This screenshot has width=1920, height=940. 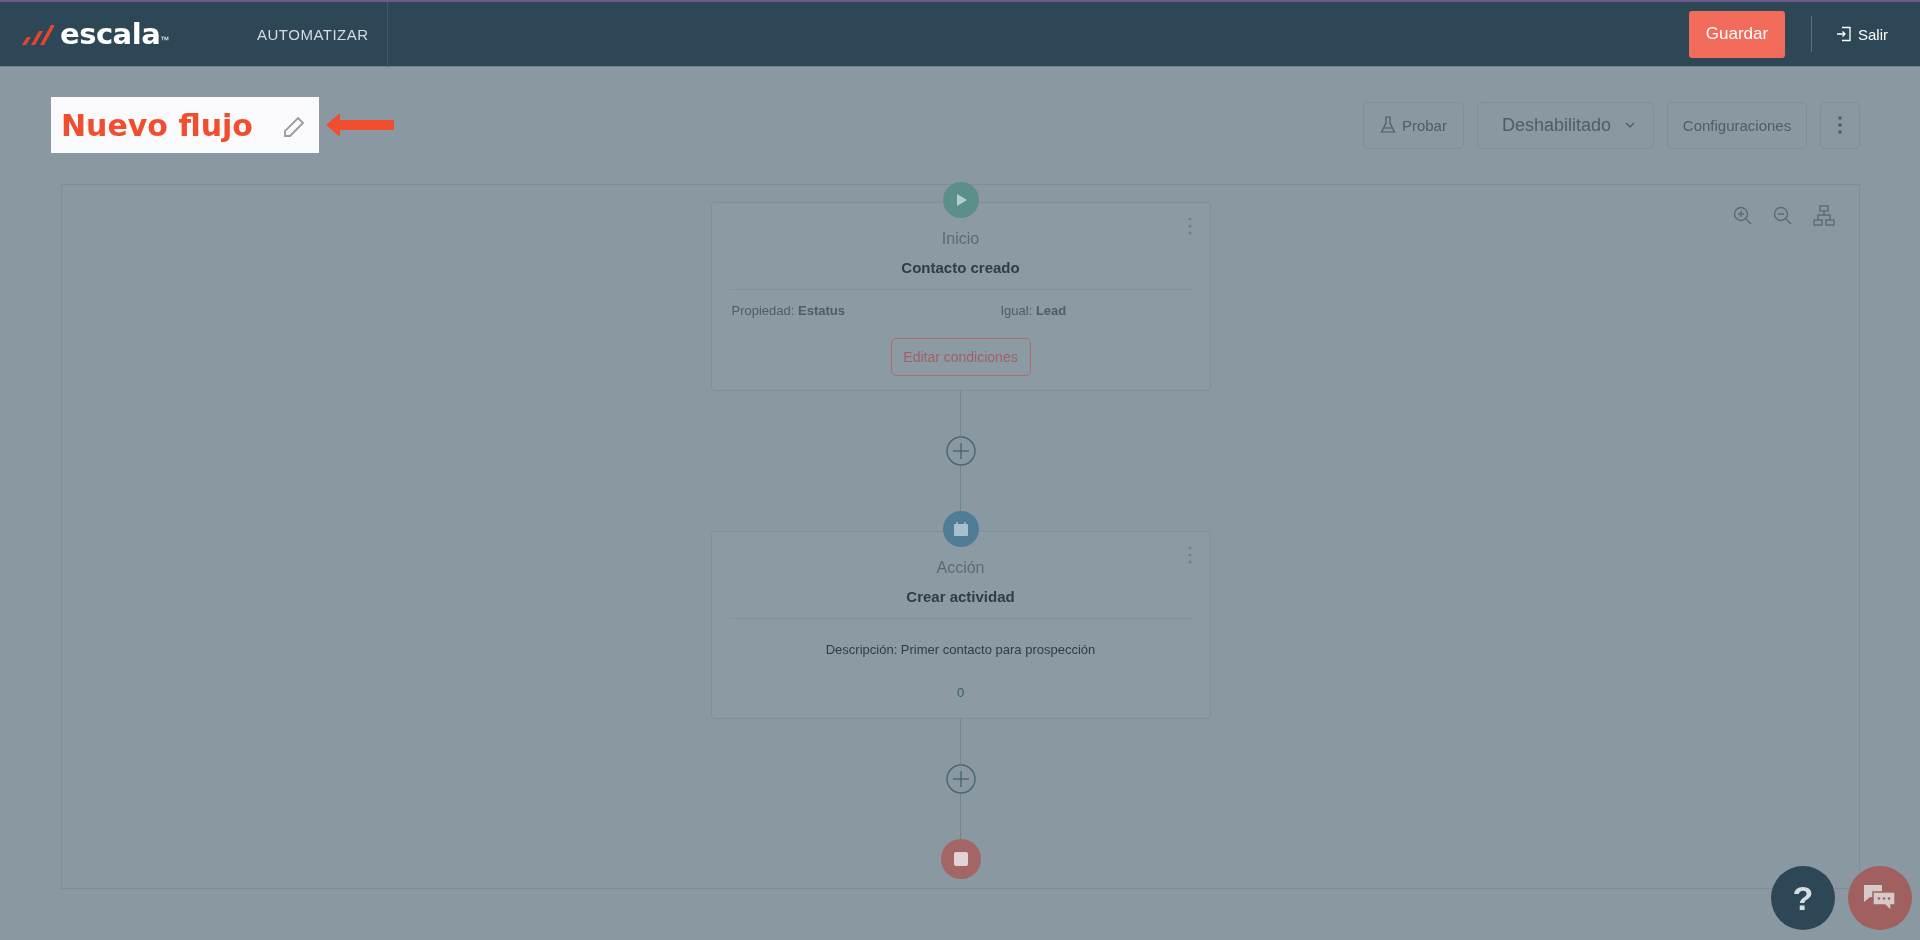 What do you see at coordinates (1737, 125) in the screenshot?
I see `settings-button: Configuraciones` at bounding box center [1737, 125].